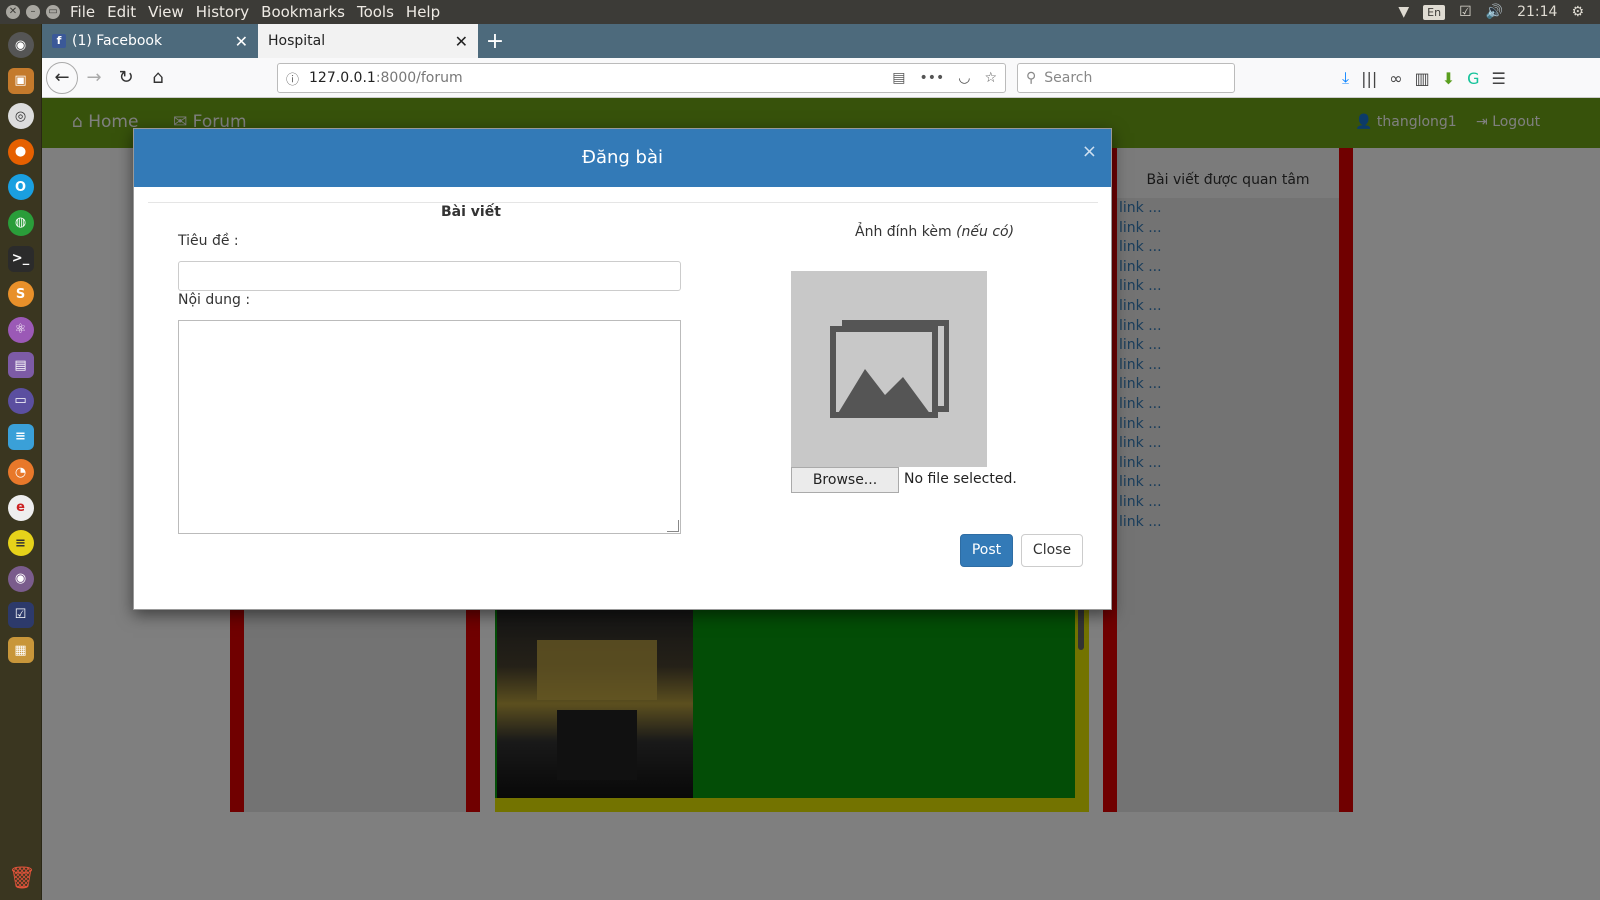 Image resolution: width=1600 pixels, height=900 pixels. I want to click on hamburger-menu-icon: ☰, so click(1499, 78).